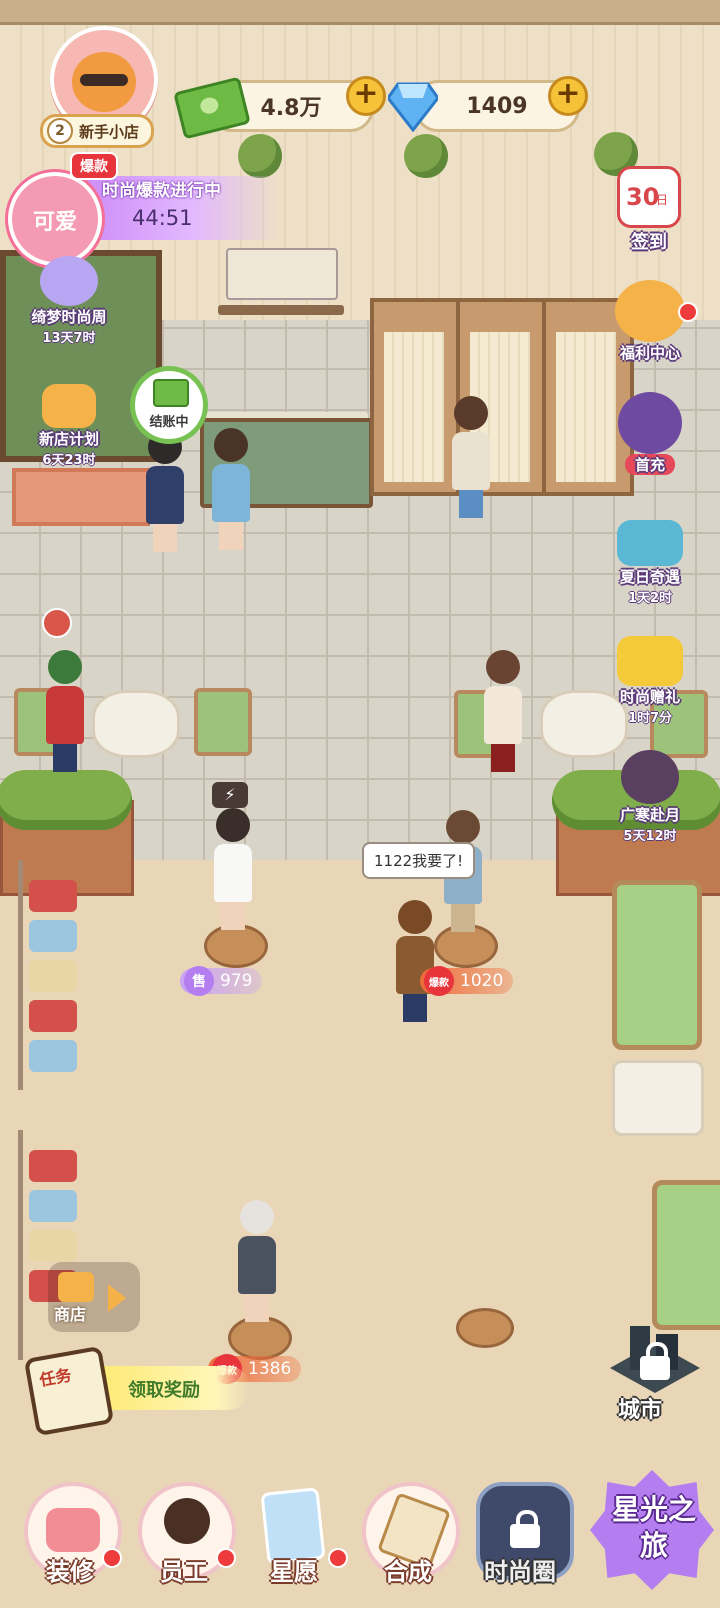 This screenshot has height=1608, width=720. I want to click on hot-tag: 爆款, so click(94, 166).